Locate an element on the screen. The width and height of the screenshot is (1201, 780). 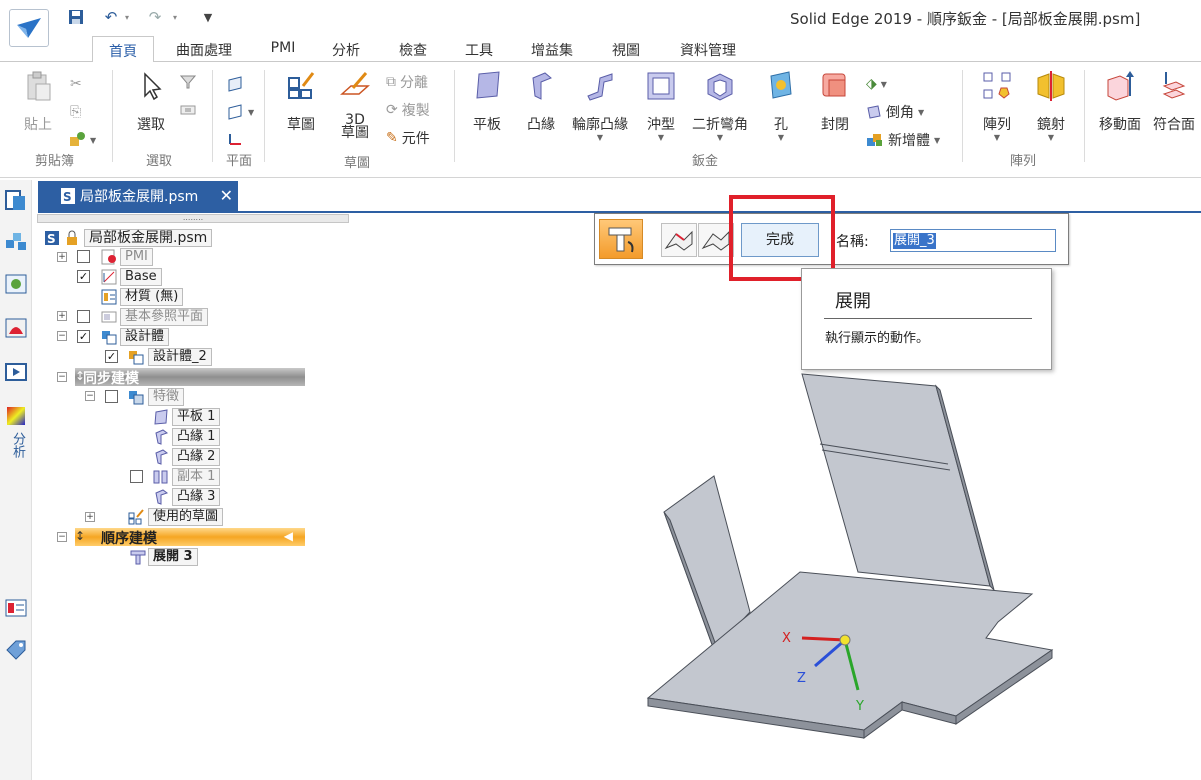
close-tab-icon: ✕ is located at coordinates (226, 195).